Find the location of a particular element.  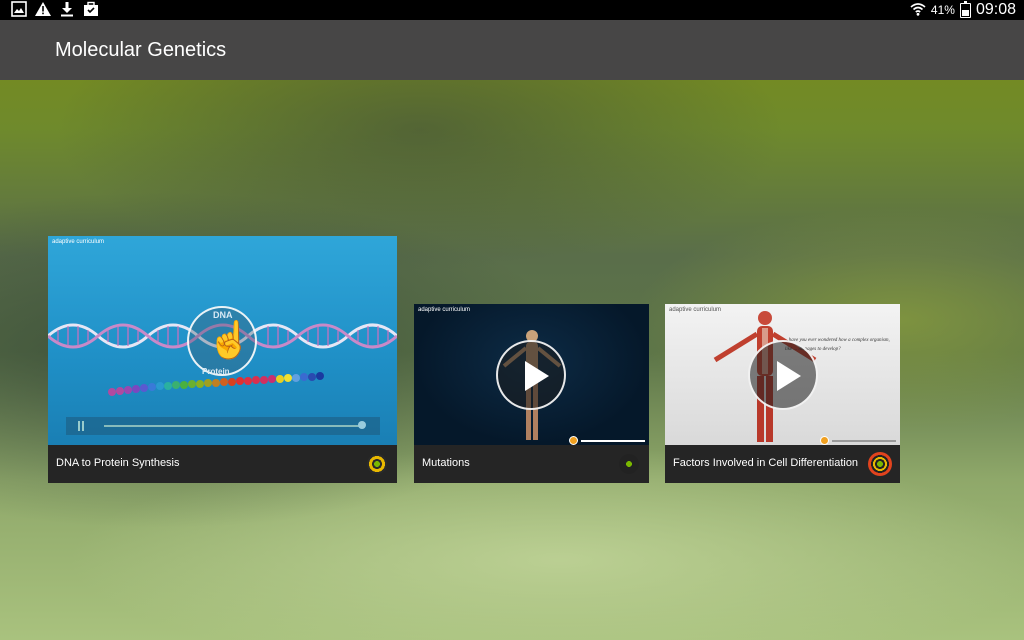

card-title: Factors Involved in Cell Differentiation is located at coordinates (766, 463).